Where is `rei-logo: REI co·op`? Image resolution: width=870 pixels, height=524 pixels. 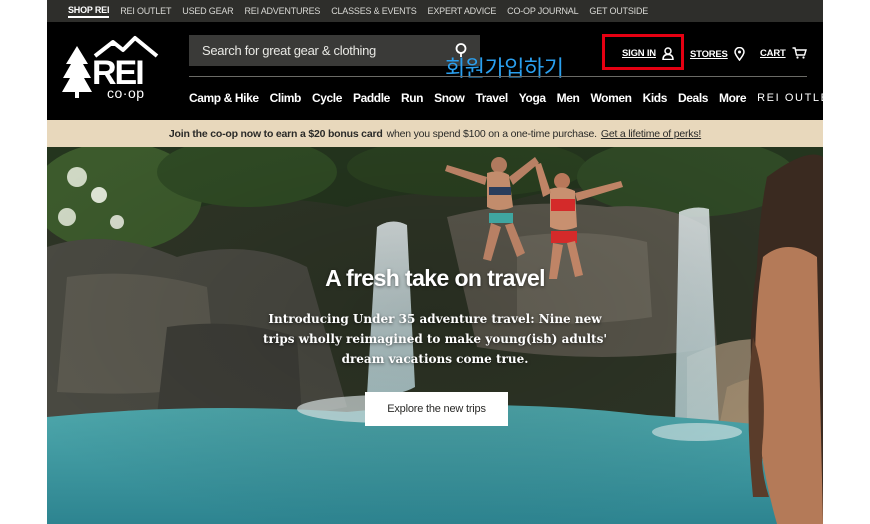 rei-logo: REI co·op is located at coordinates (116, 68).